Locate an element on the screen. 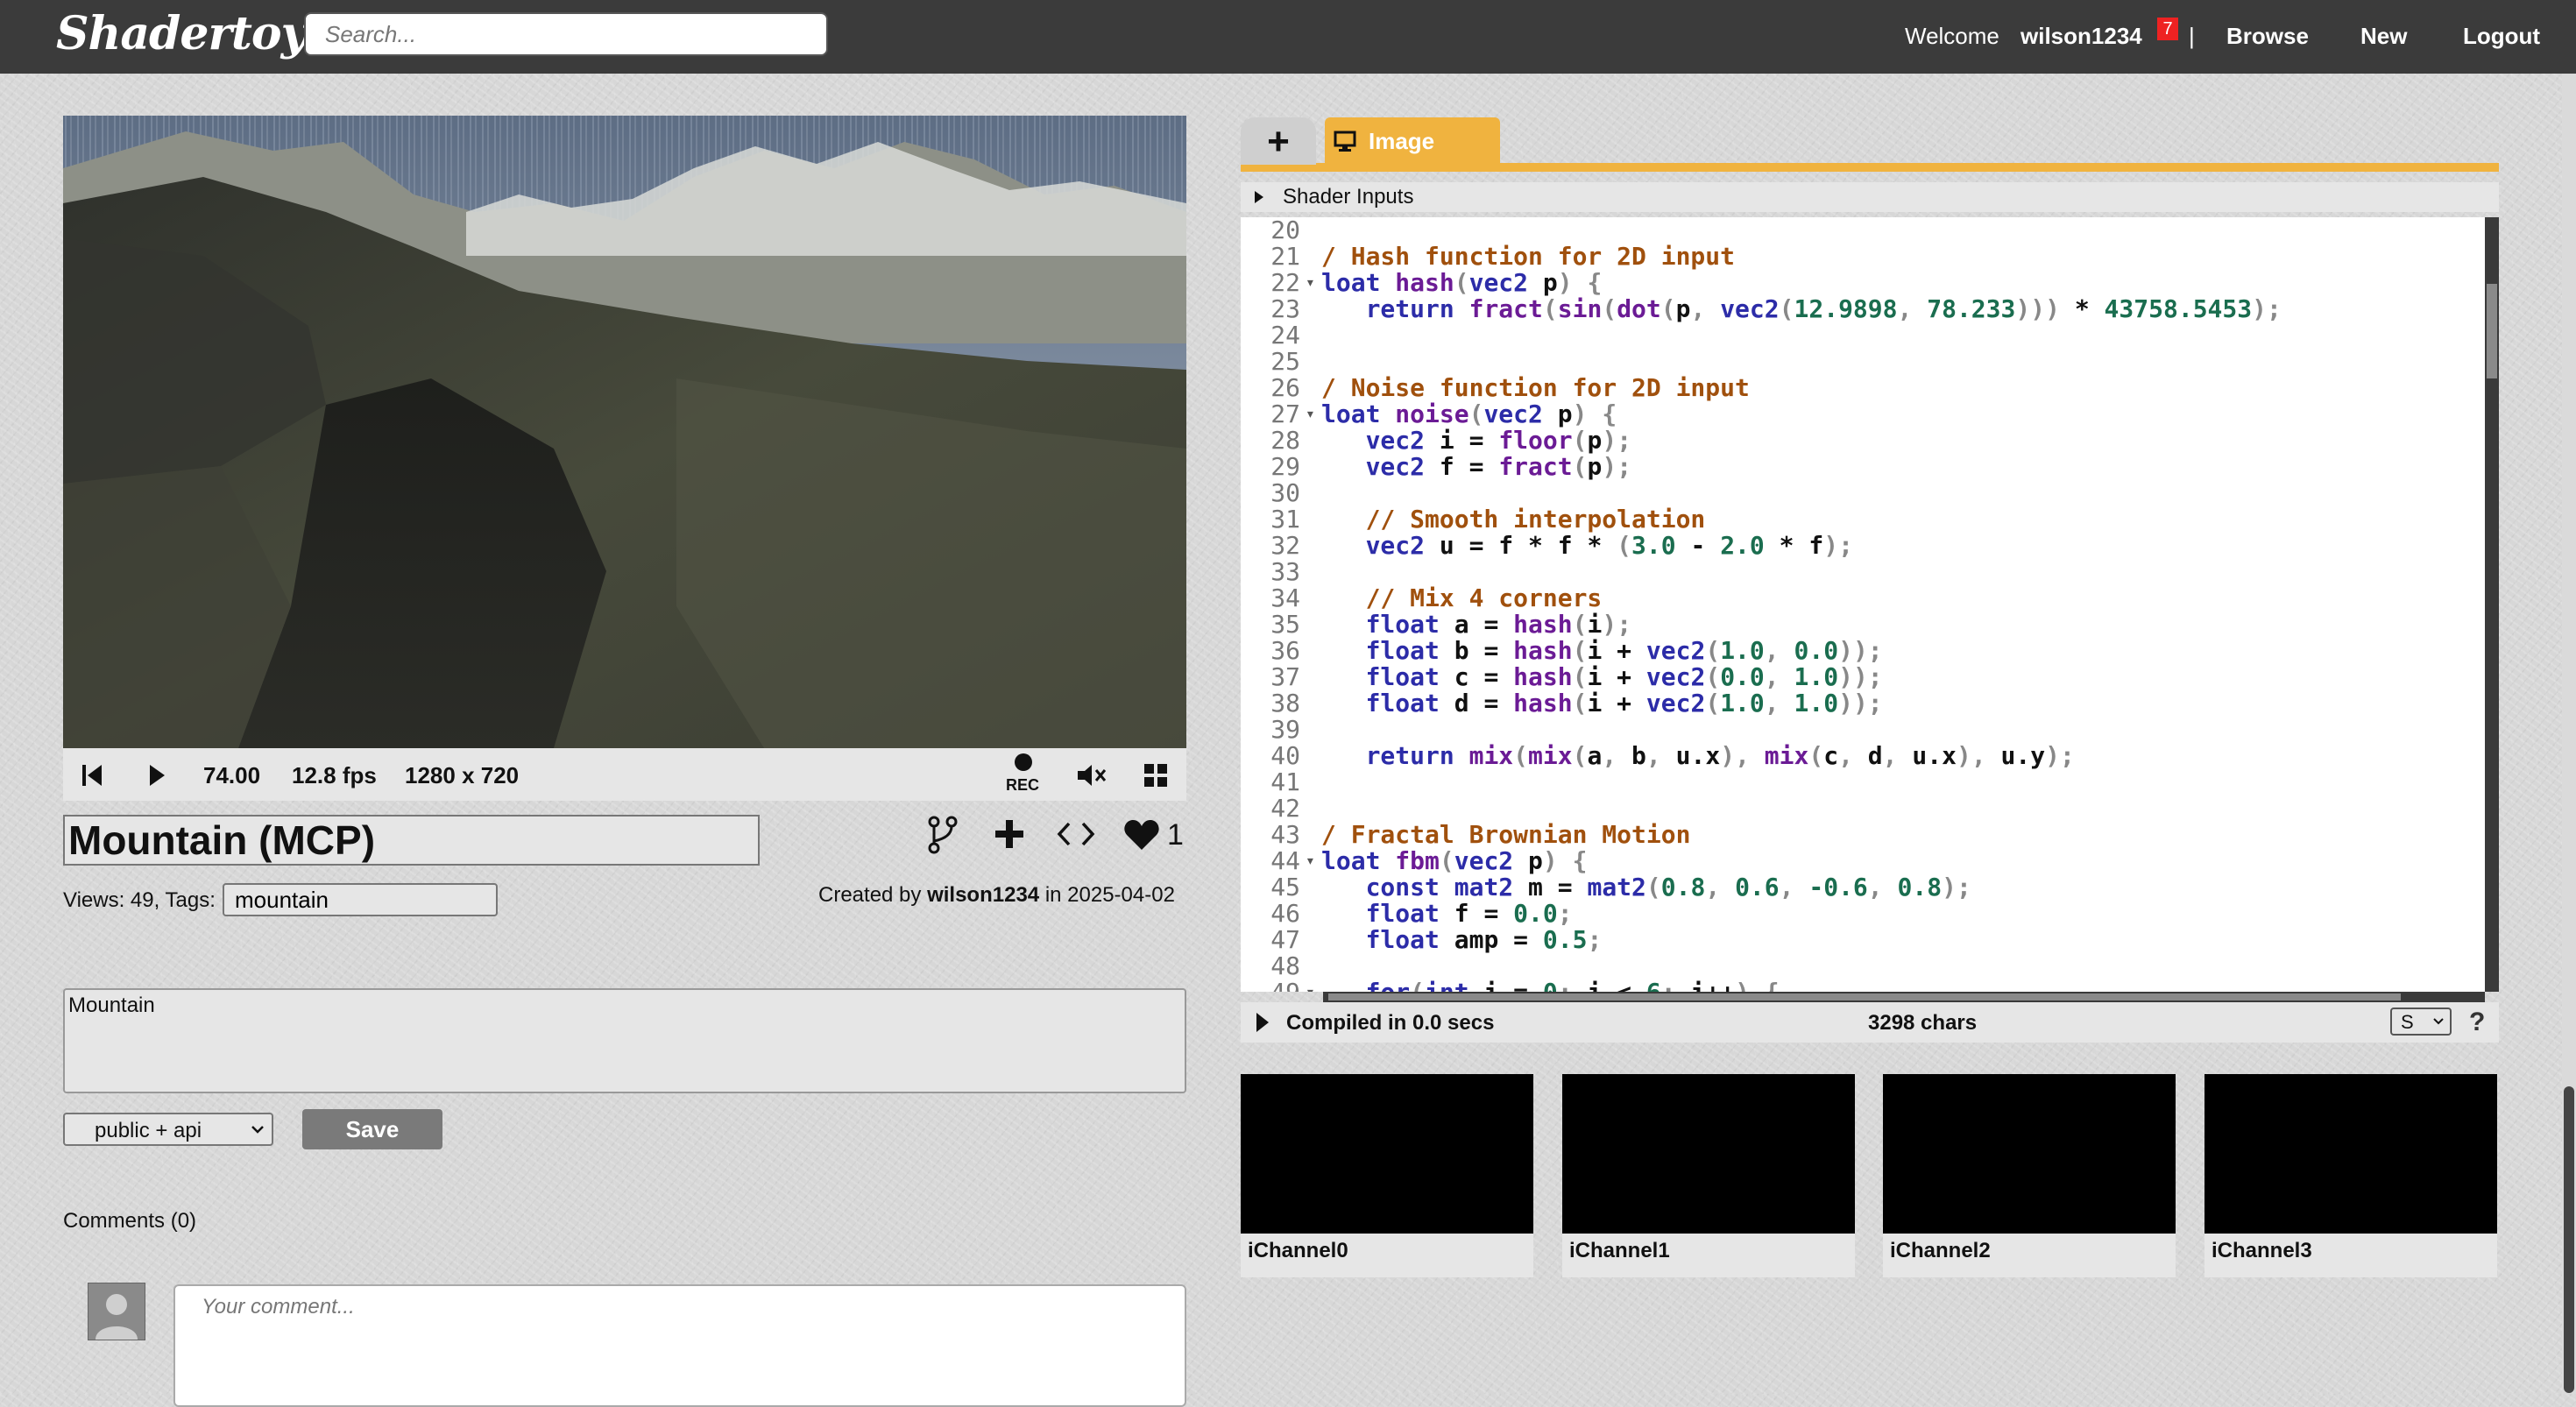 This screenshot has width=2576, height=1407. code-text: / Fractal Brownian Motion is located at coordinates (1506, 834).